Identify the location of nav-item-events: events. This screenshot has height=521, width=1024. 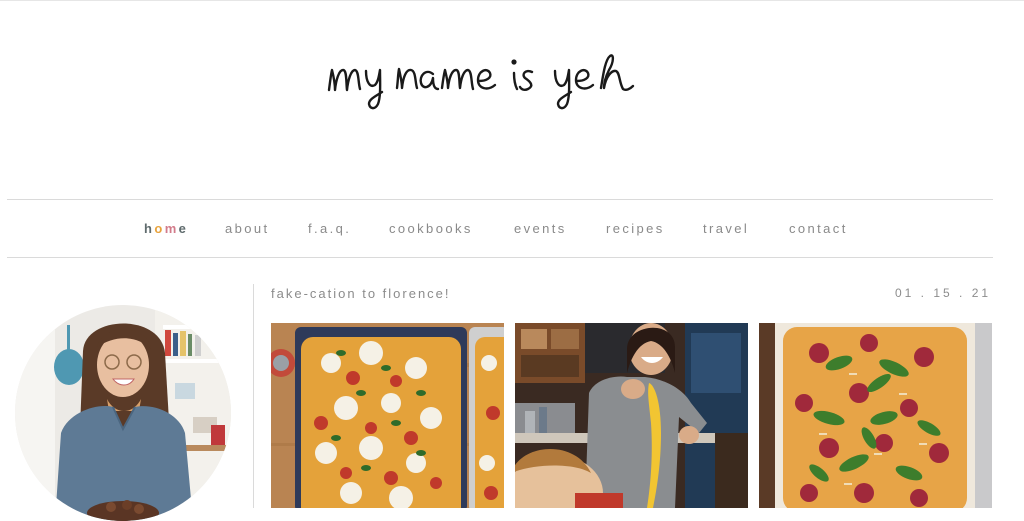
(540, 228).